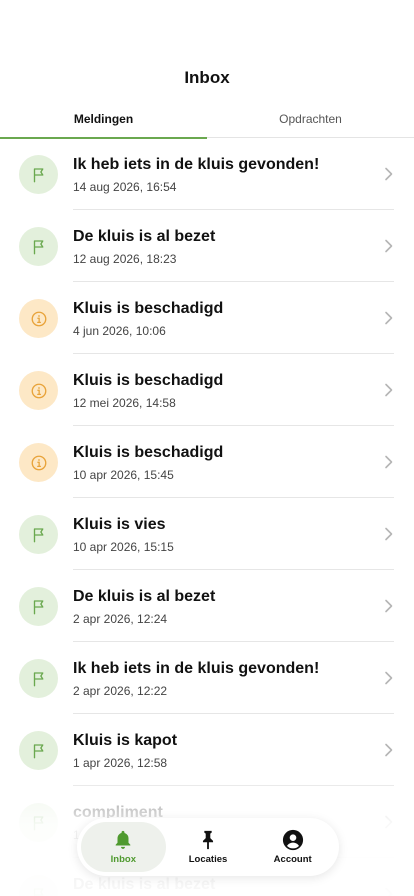  I want to click on notification-date: 1 apr 2026, 12:58, so click(120, 763).